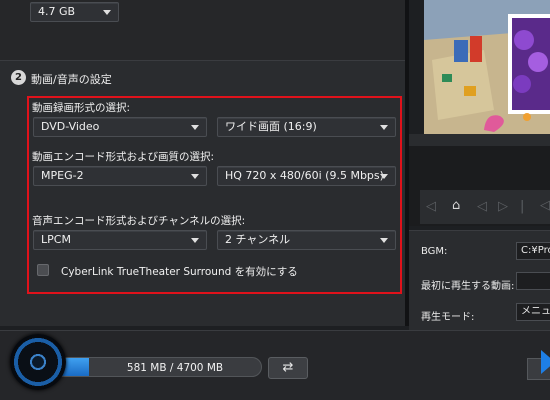  What do you see at coordinates (18, 77) in the screenshot?
I see `step-badge: 2` at bounding box center [18, 77].